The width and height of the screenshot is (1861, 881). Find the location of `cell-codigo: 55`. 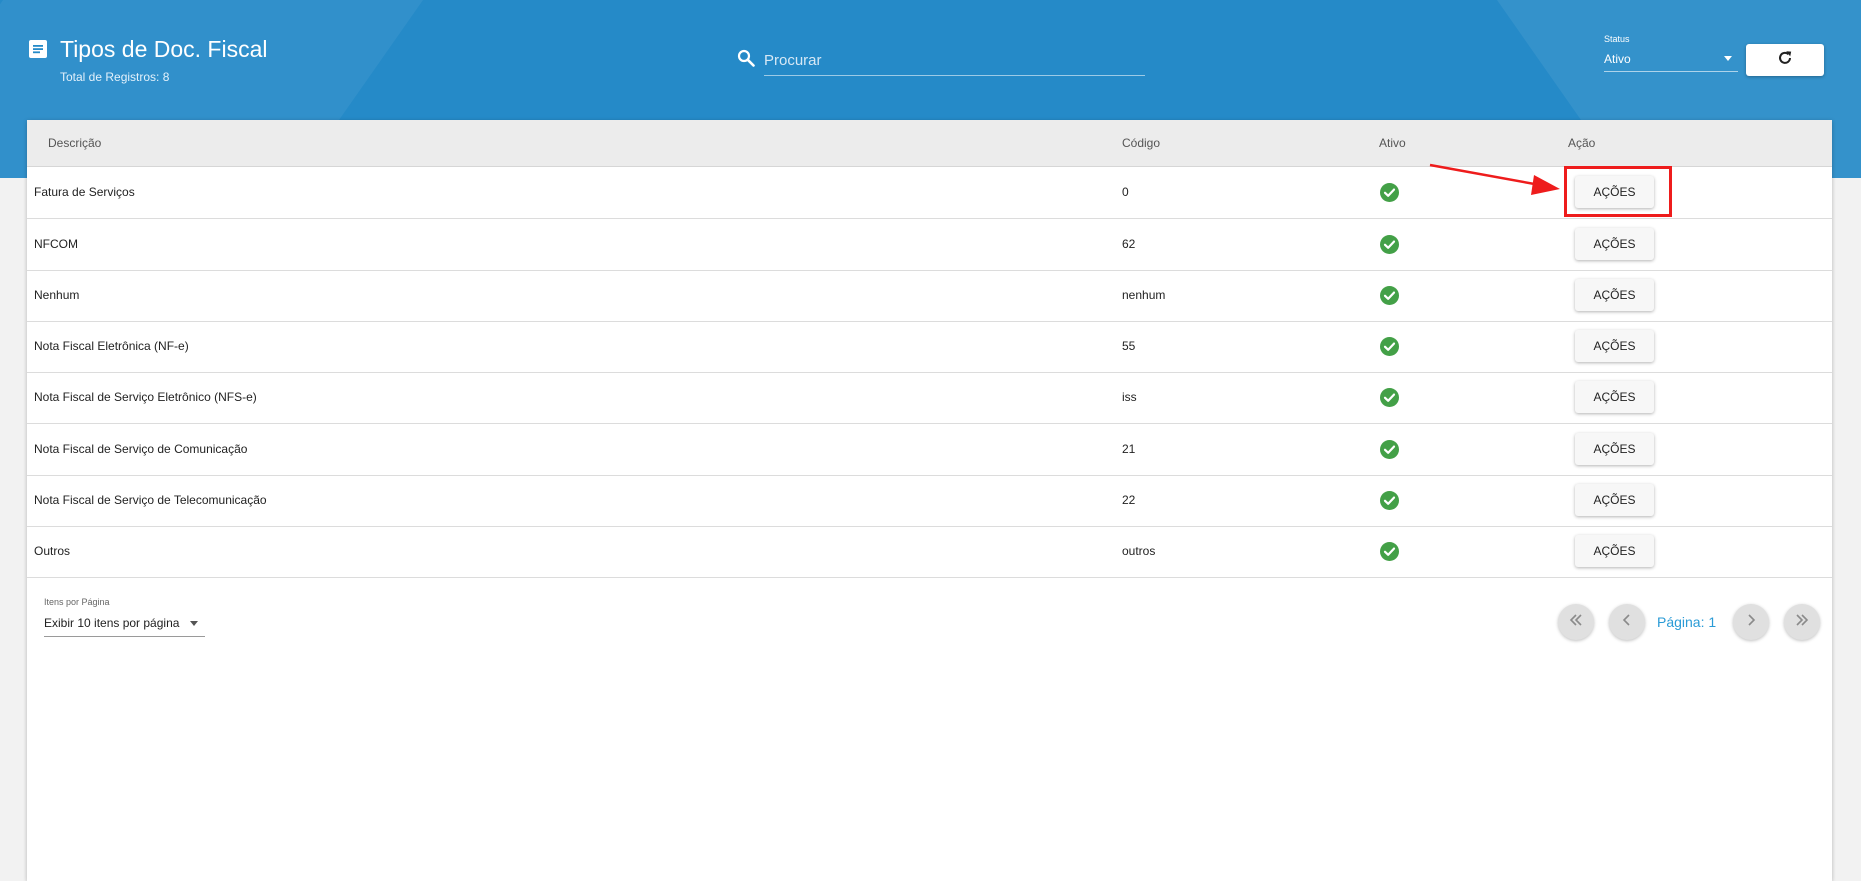

cell-codigo: 55 is located at coordinates (1129, 346).